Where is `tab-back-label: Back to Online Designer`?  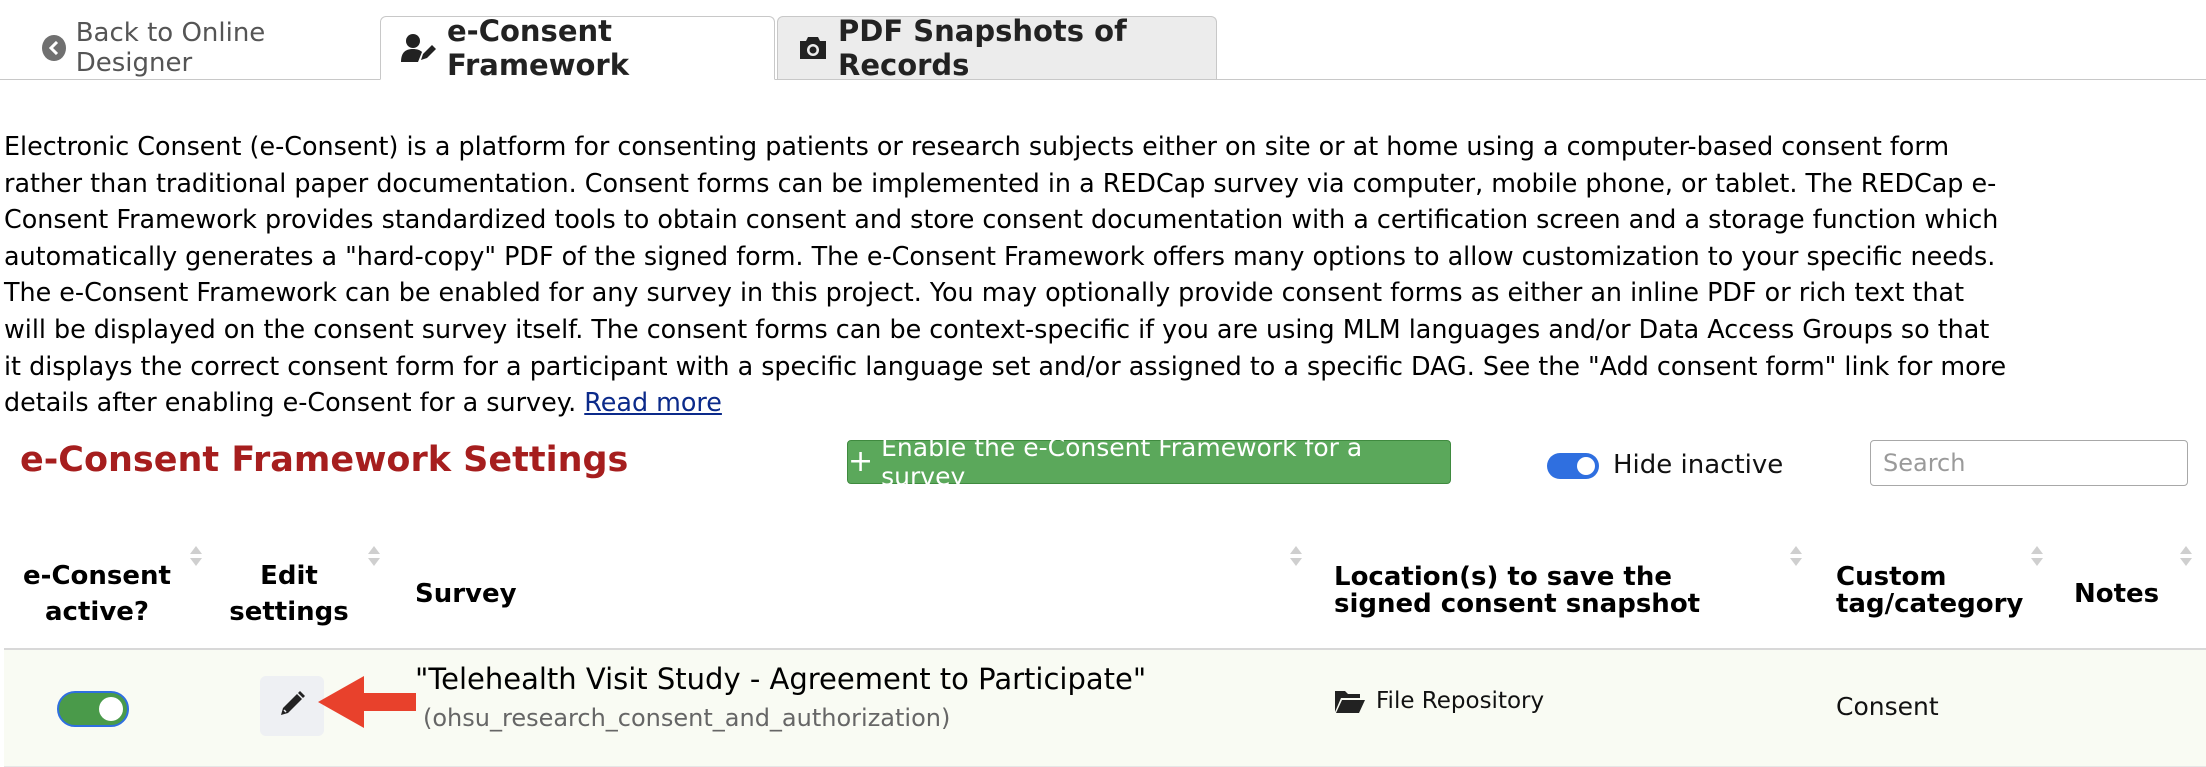
tab-back-label: Back to Online Designer is located at coordinates (170, 47).